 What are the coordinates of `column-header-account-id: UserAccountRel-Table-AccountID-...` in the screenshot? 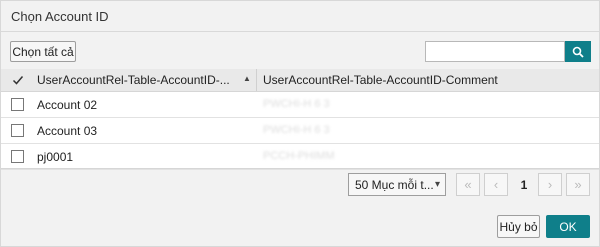 It's located at (137, 80).